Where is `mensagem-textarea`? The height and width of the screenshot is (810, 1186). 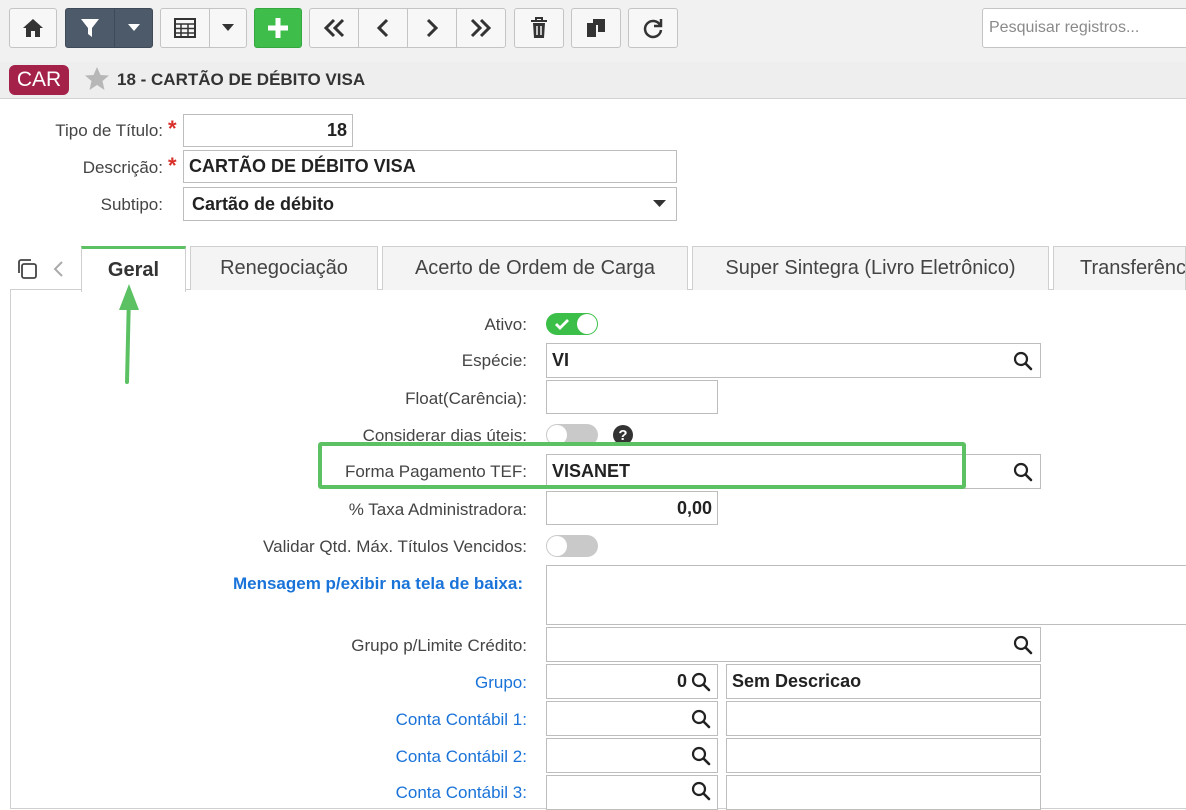 mensagem-textarea is located at coordinates (866, 595).